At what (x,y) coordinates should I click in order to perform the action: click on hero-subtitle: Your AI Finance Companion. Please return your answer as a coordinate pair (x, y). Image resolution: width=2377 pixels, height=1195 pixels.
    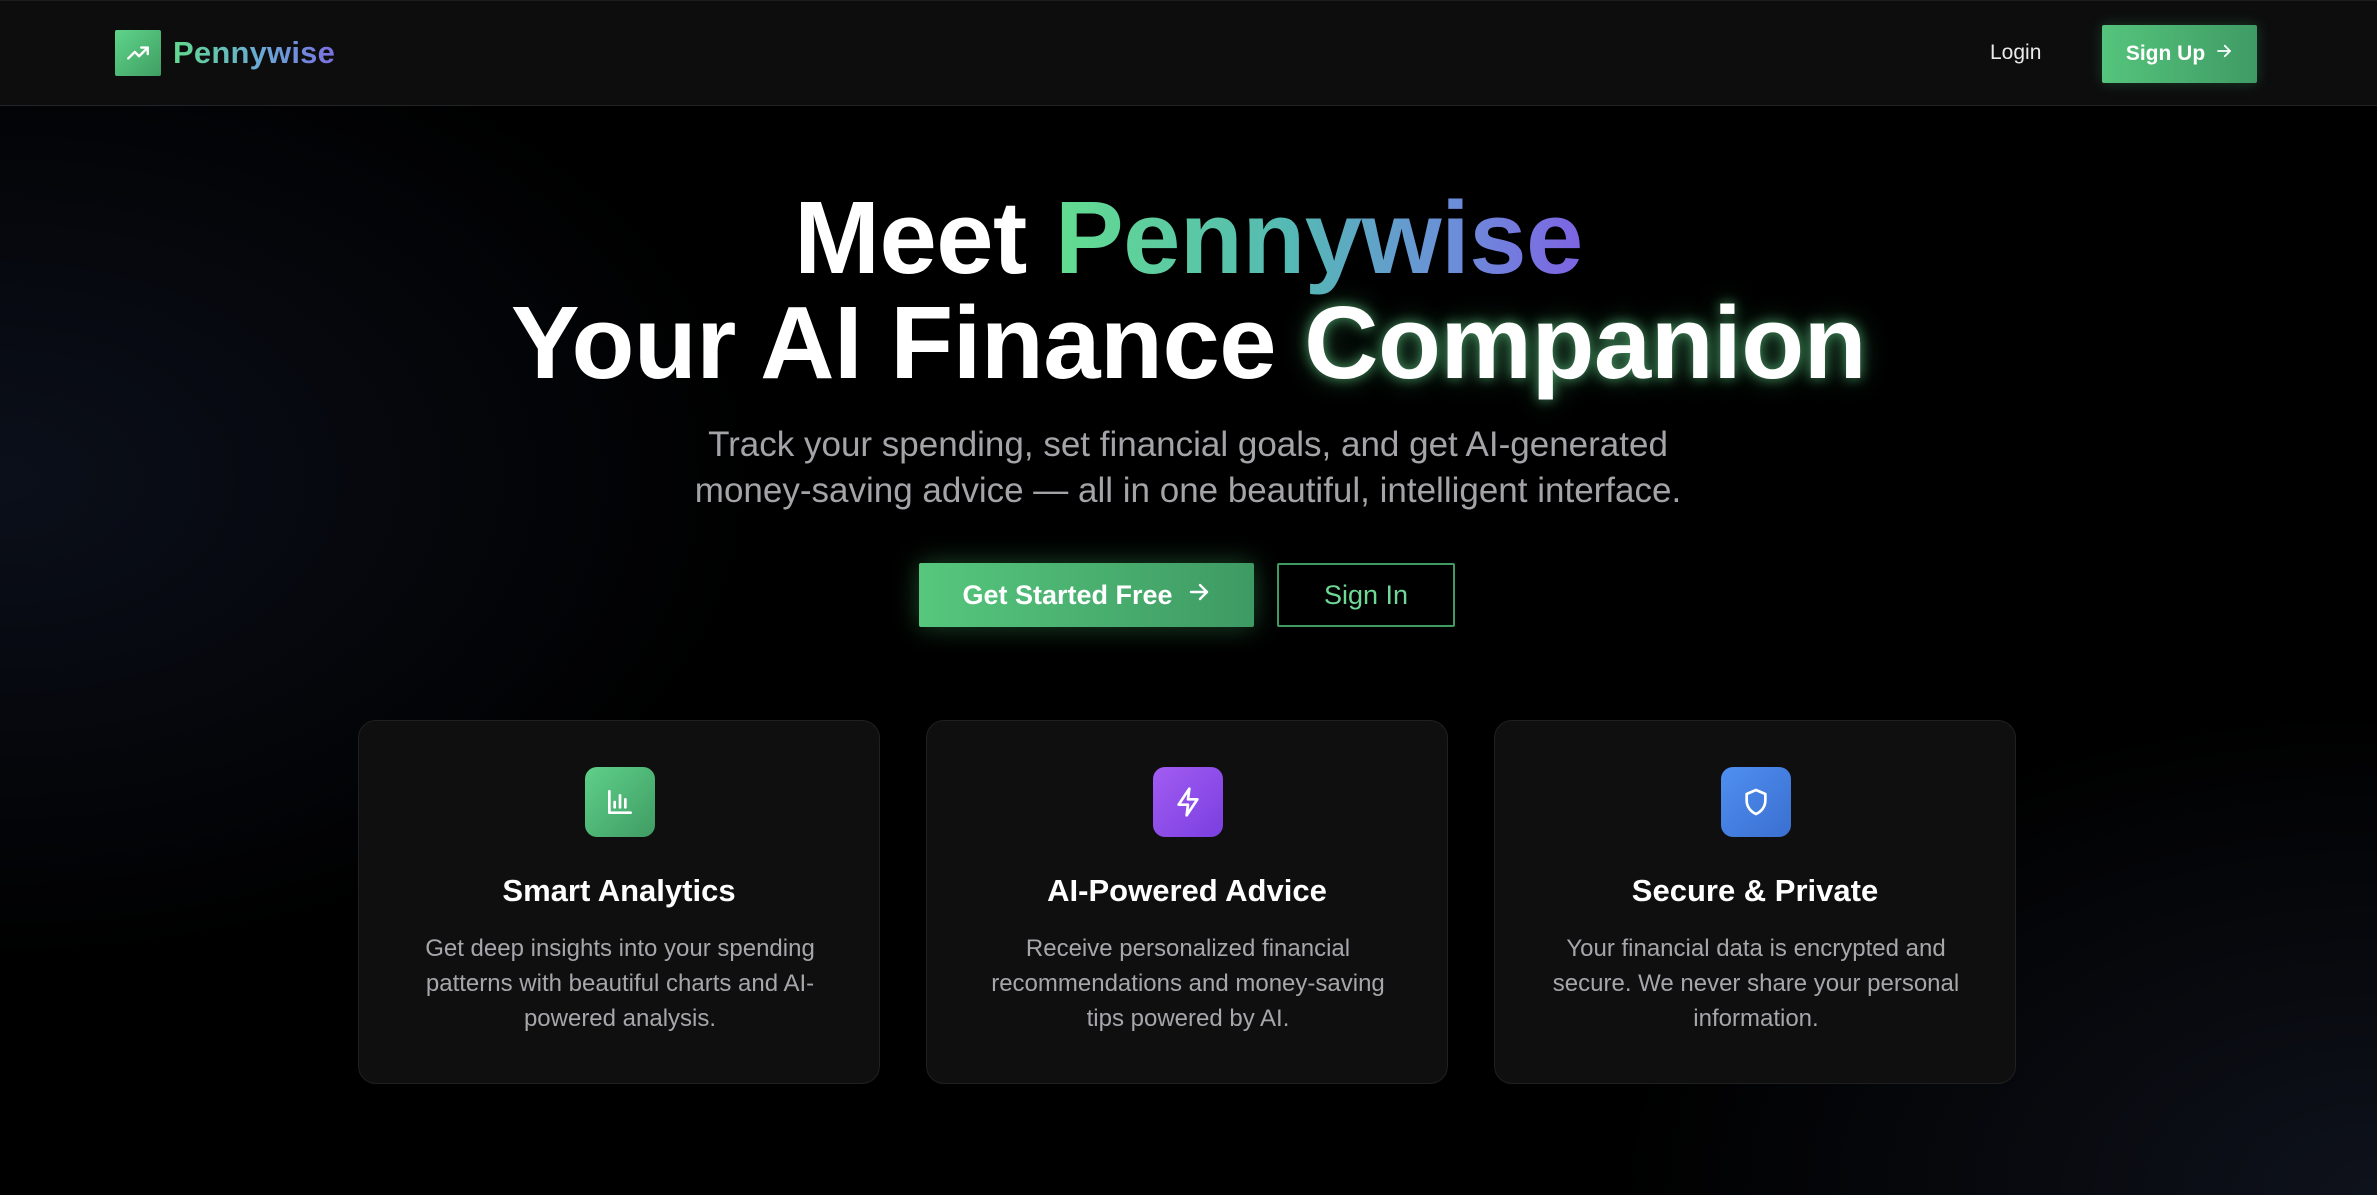
    Looking at the image, I should click on (1188, 343).